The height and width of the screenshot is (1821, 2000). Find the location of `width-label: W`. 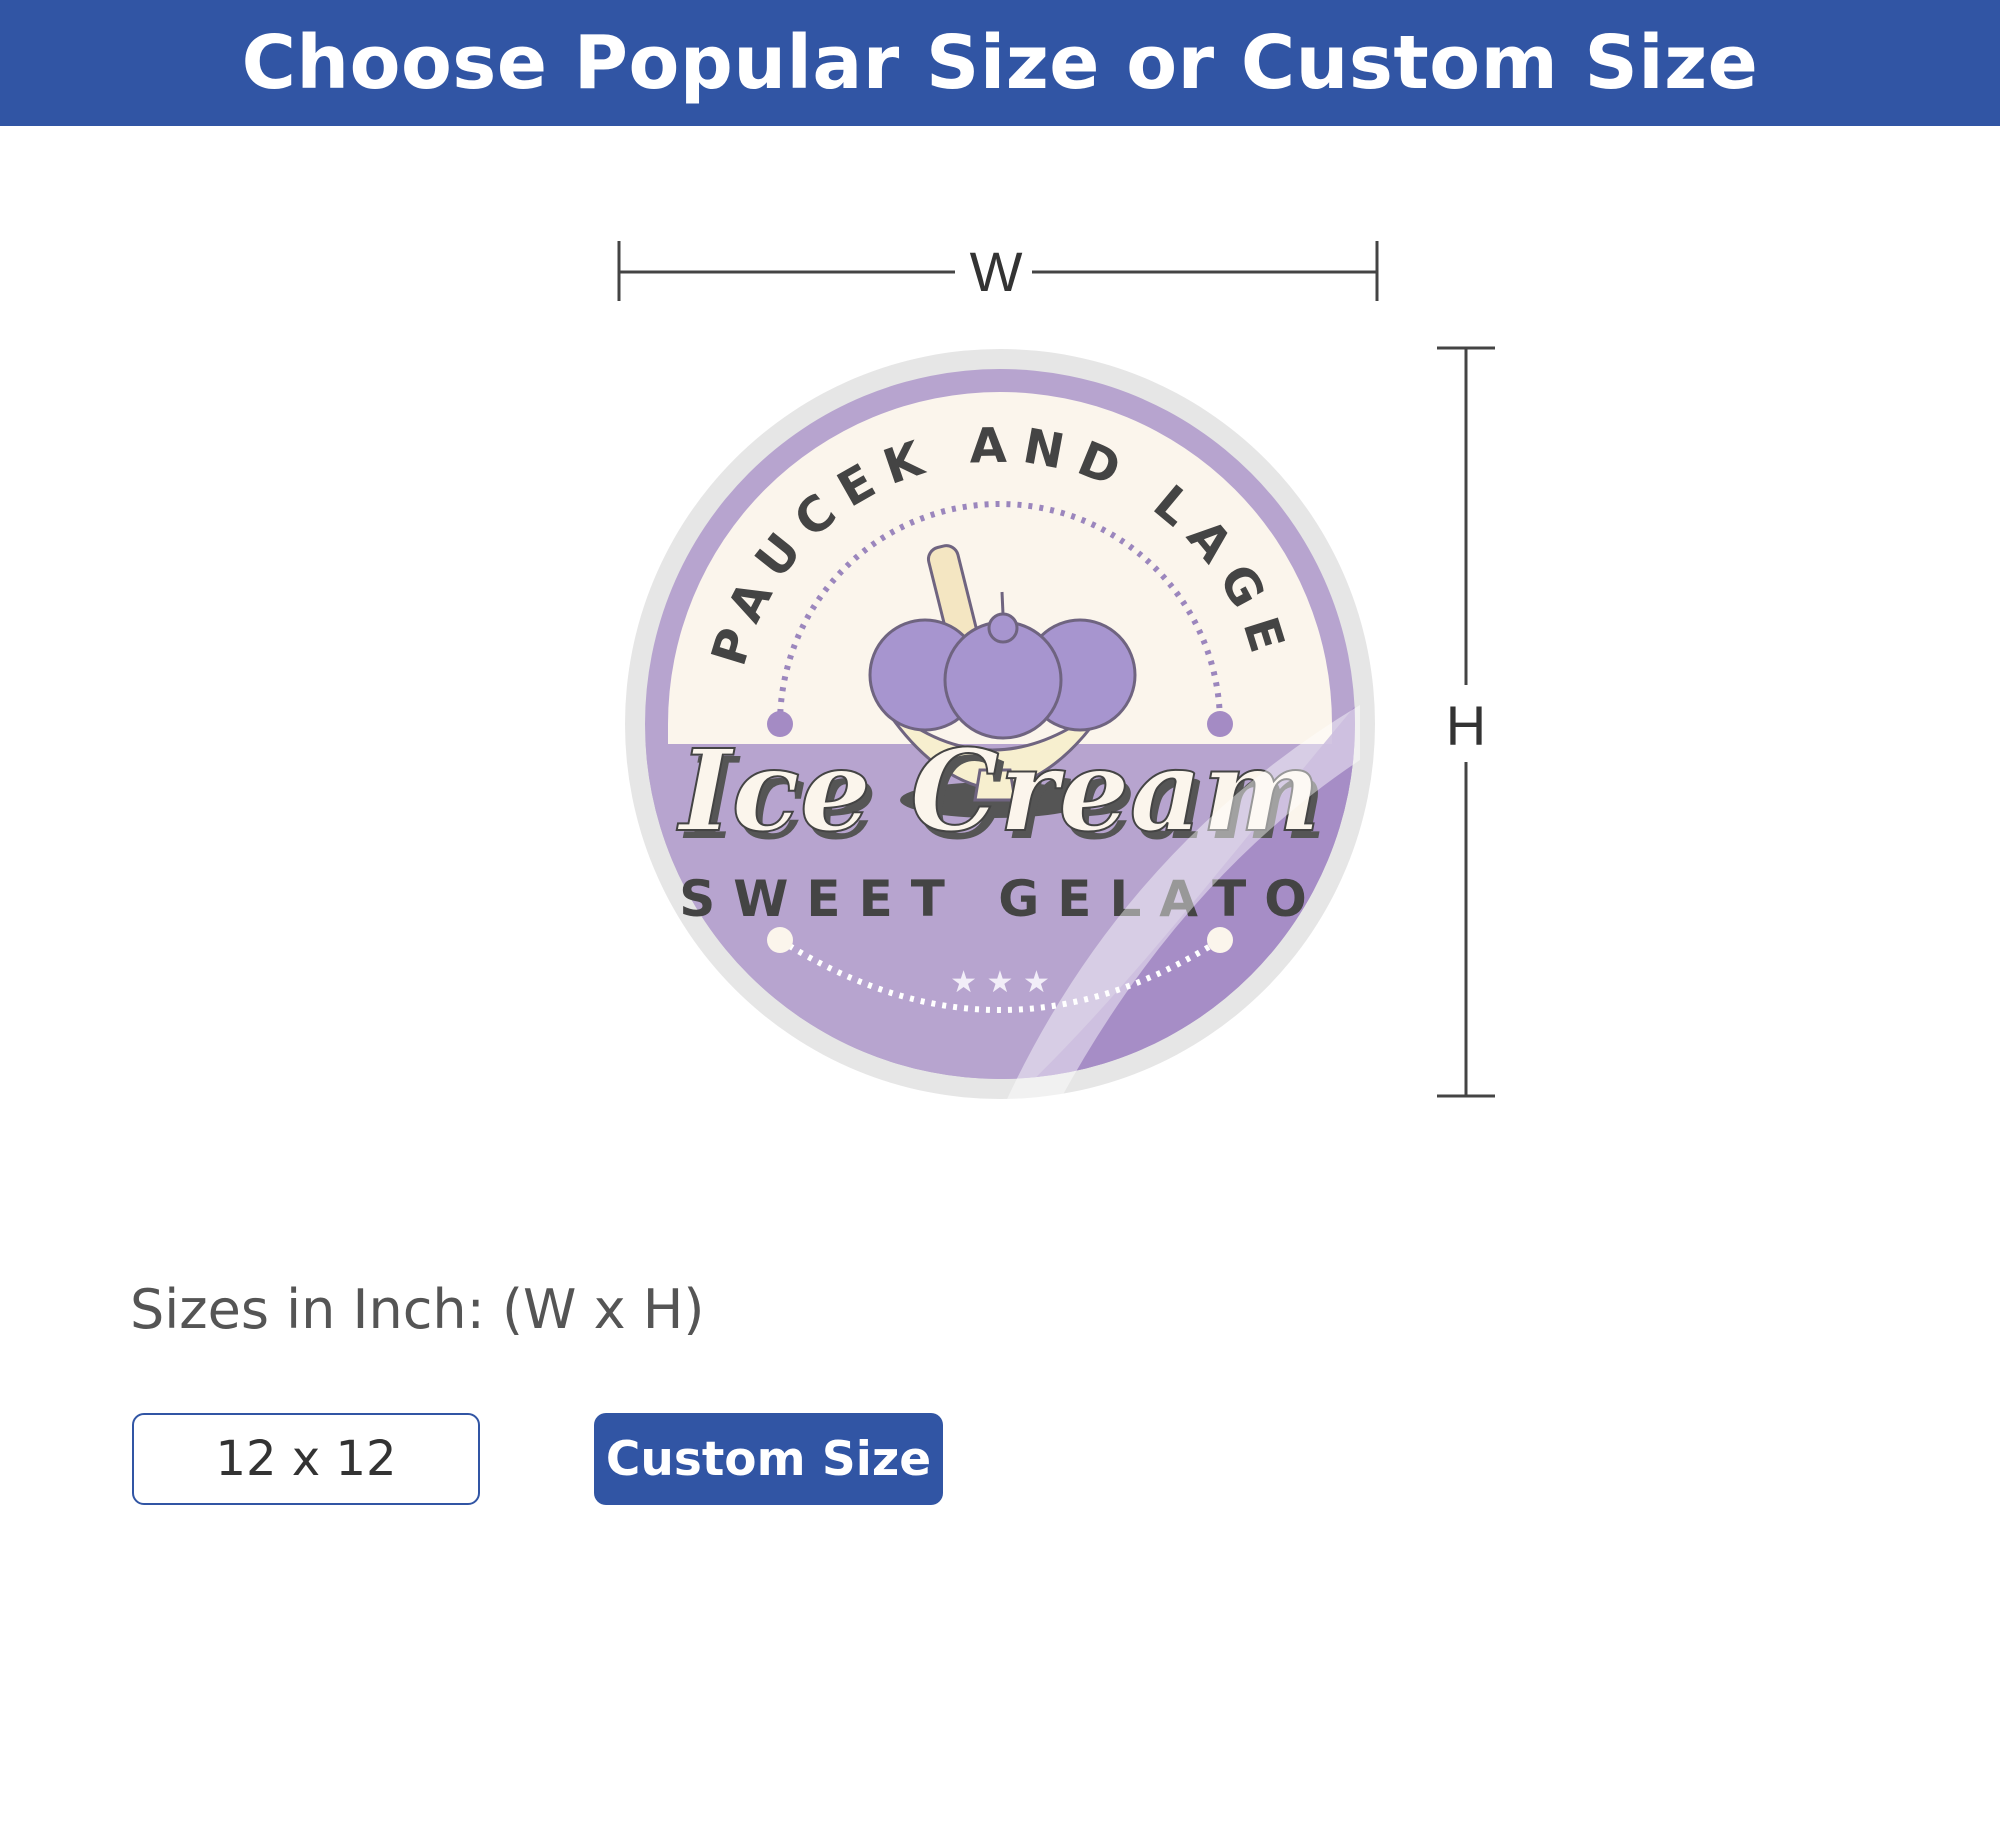

width-label: W is located at coordinates (996, 271).